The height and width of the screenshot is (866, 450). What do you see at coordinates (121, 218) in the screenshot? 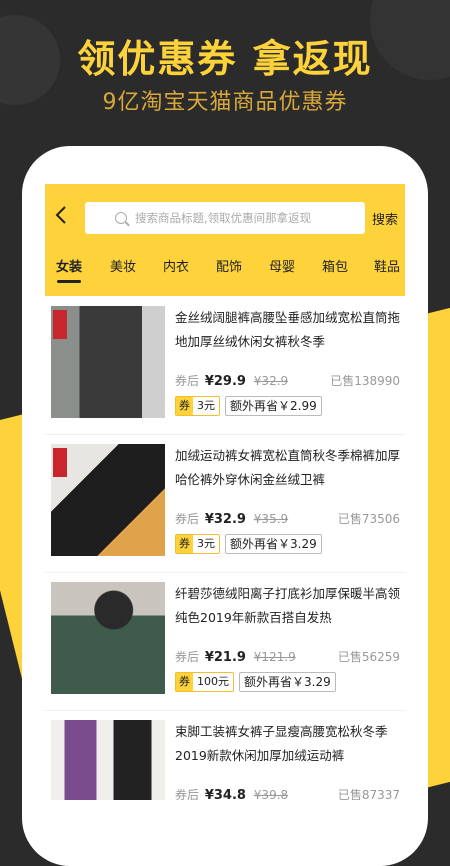
I see `search-icon` at bounding box center [121, 218].